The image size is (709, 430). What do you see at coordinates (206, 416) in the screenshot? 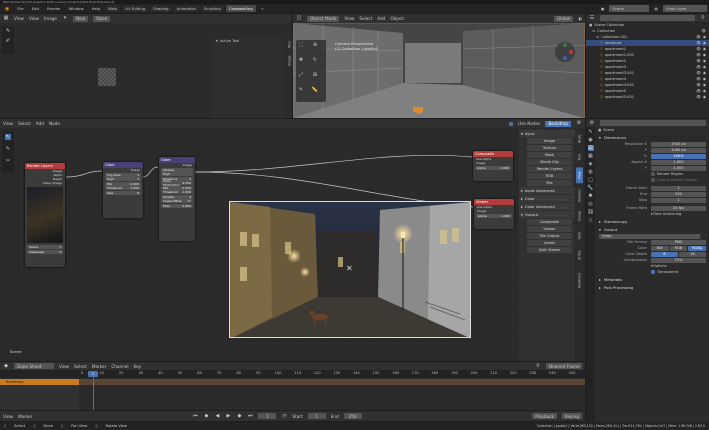
I see `prev-key-icon: ◆` at bounding box center [206, 416].